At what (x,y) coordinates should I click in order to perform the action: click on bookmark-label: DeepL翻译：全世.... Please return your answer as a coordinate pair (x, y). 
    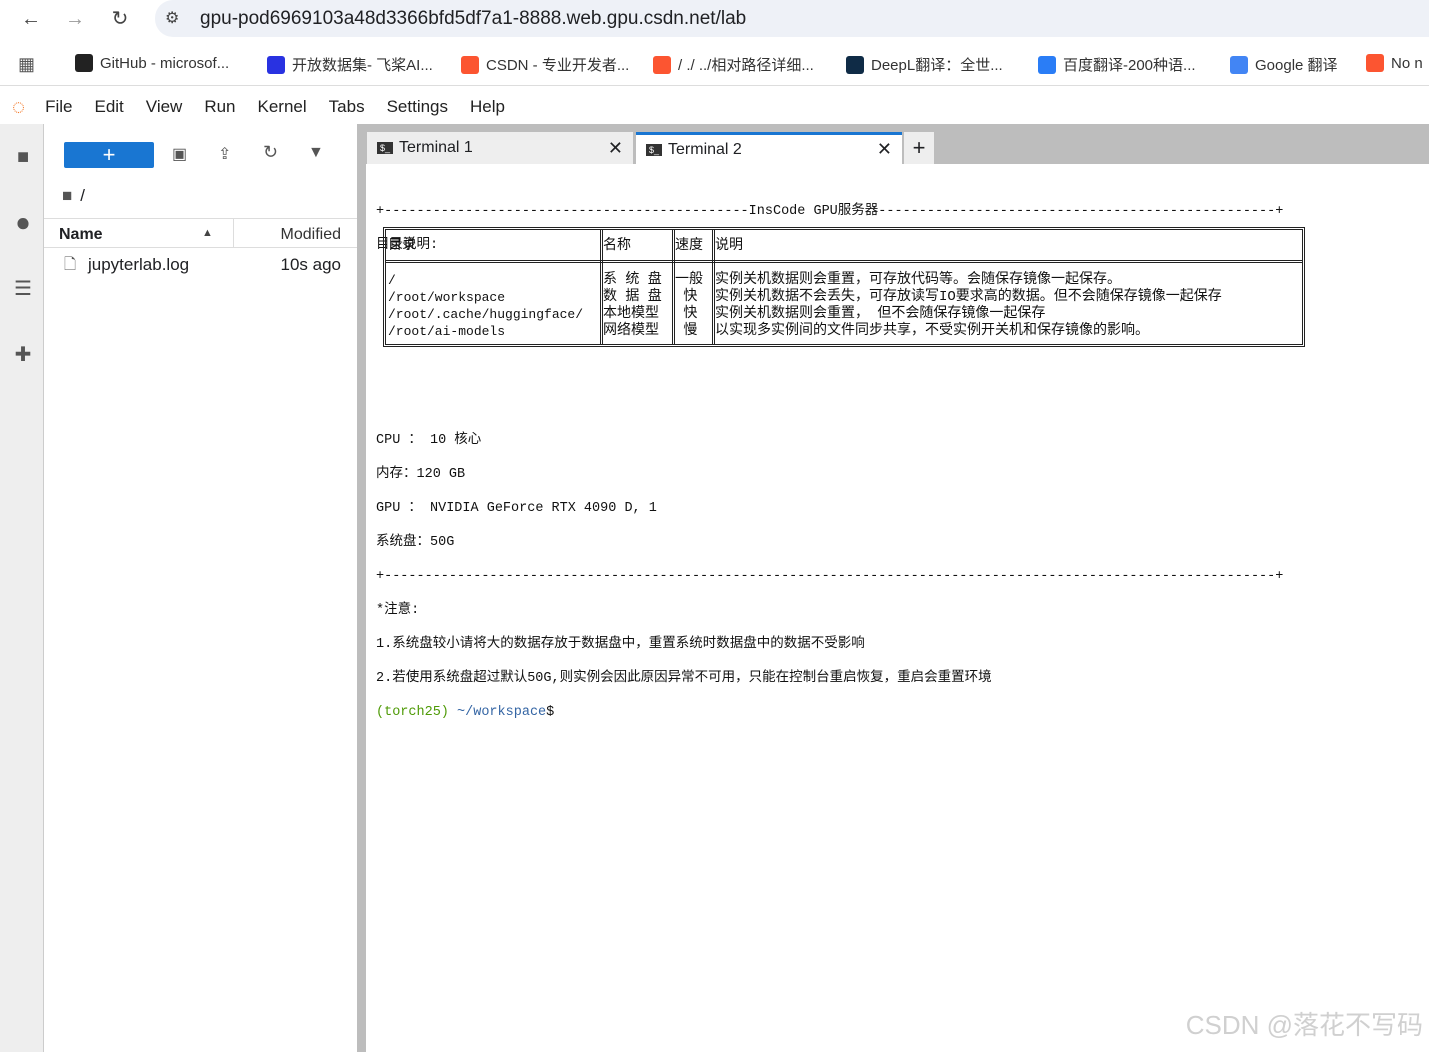
    Looking at the image, I should click on (937, 65).